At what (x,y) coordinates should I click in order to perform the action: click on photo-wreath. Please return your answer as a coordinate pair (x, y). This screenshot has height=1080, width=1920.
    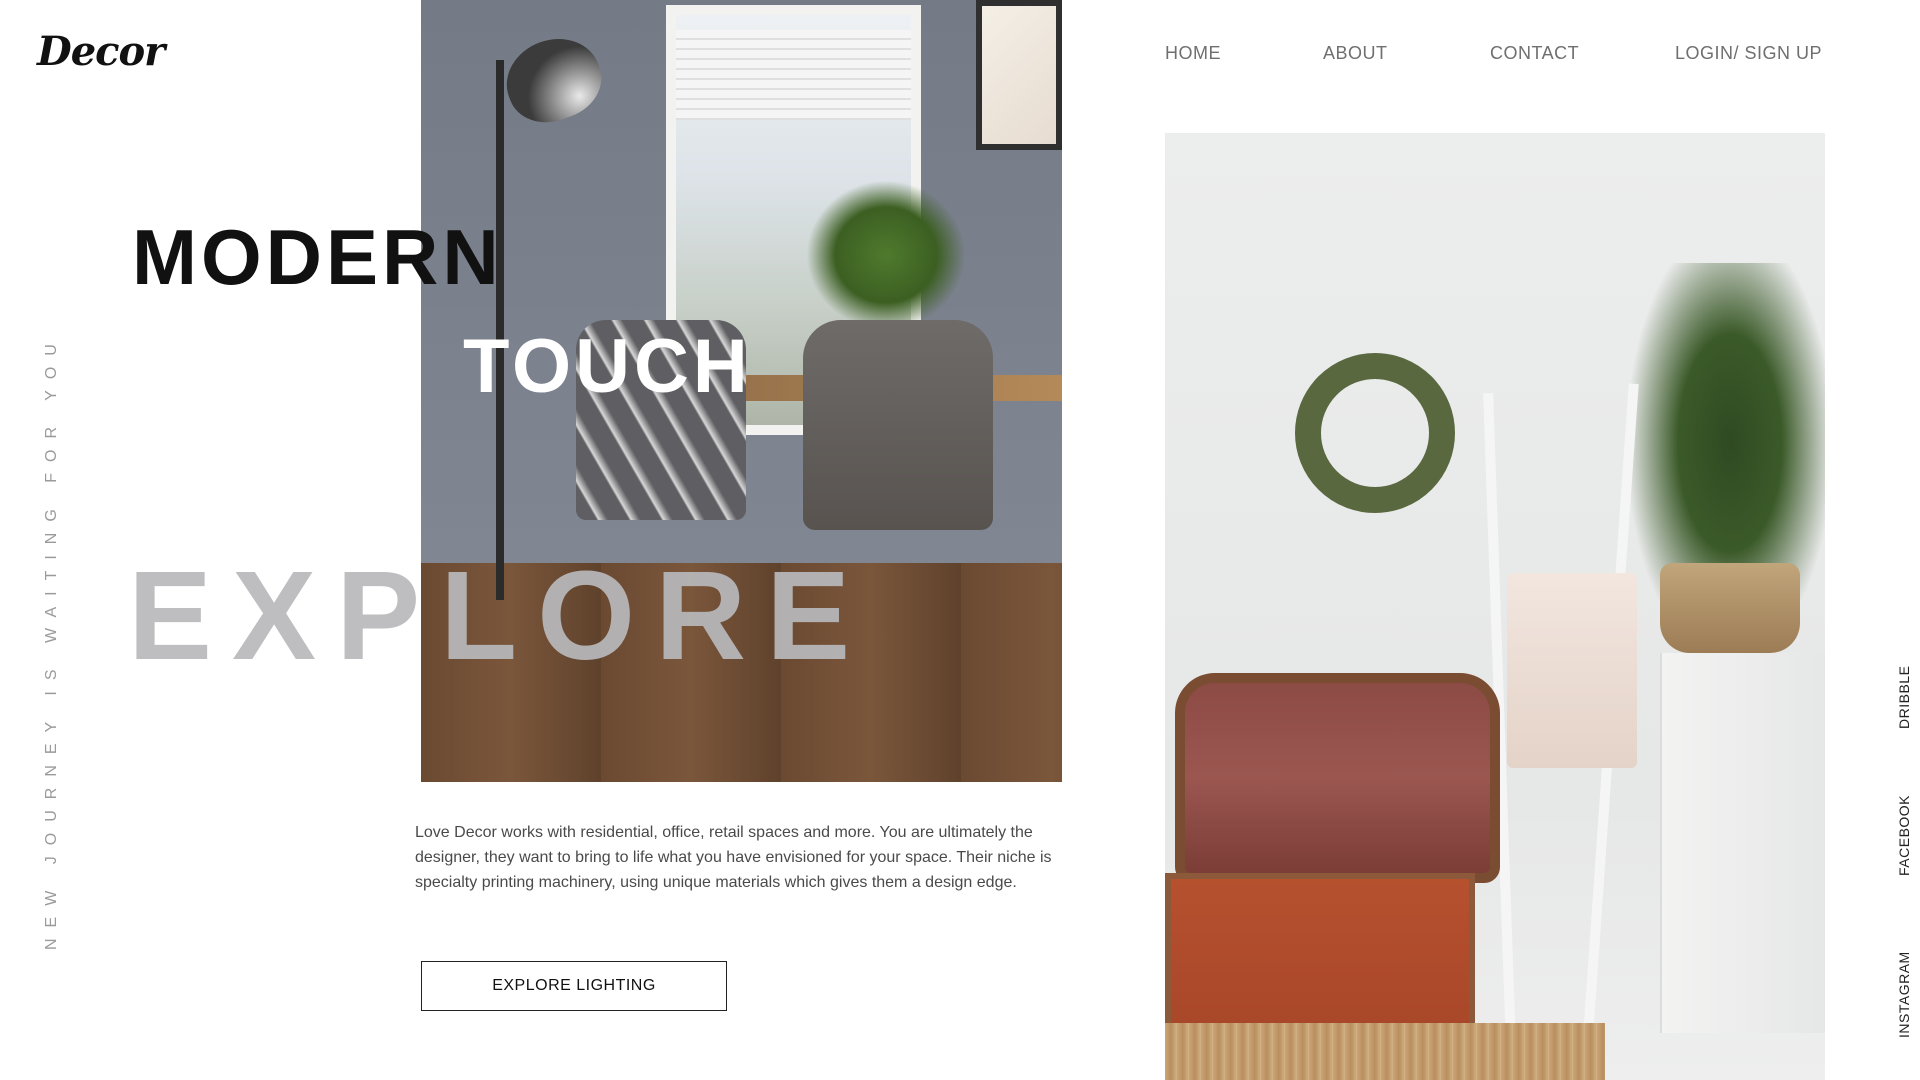
    Looking at the image, I should click on (1375, 433).